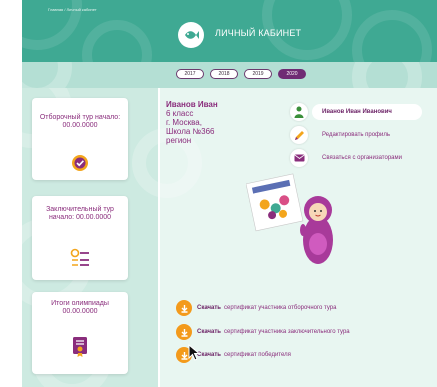  Describe the element at coordinates (299, 158) in the screenshot. I see `mail-icon` at that location.